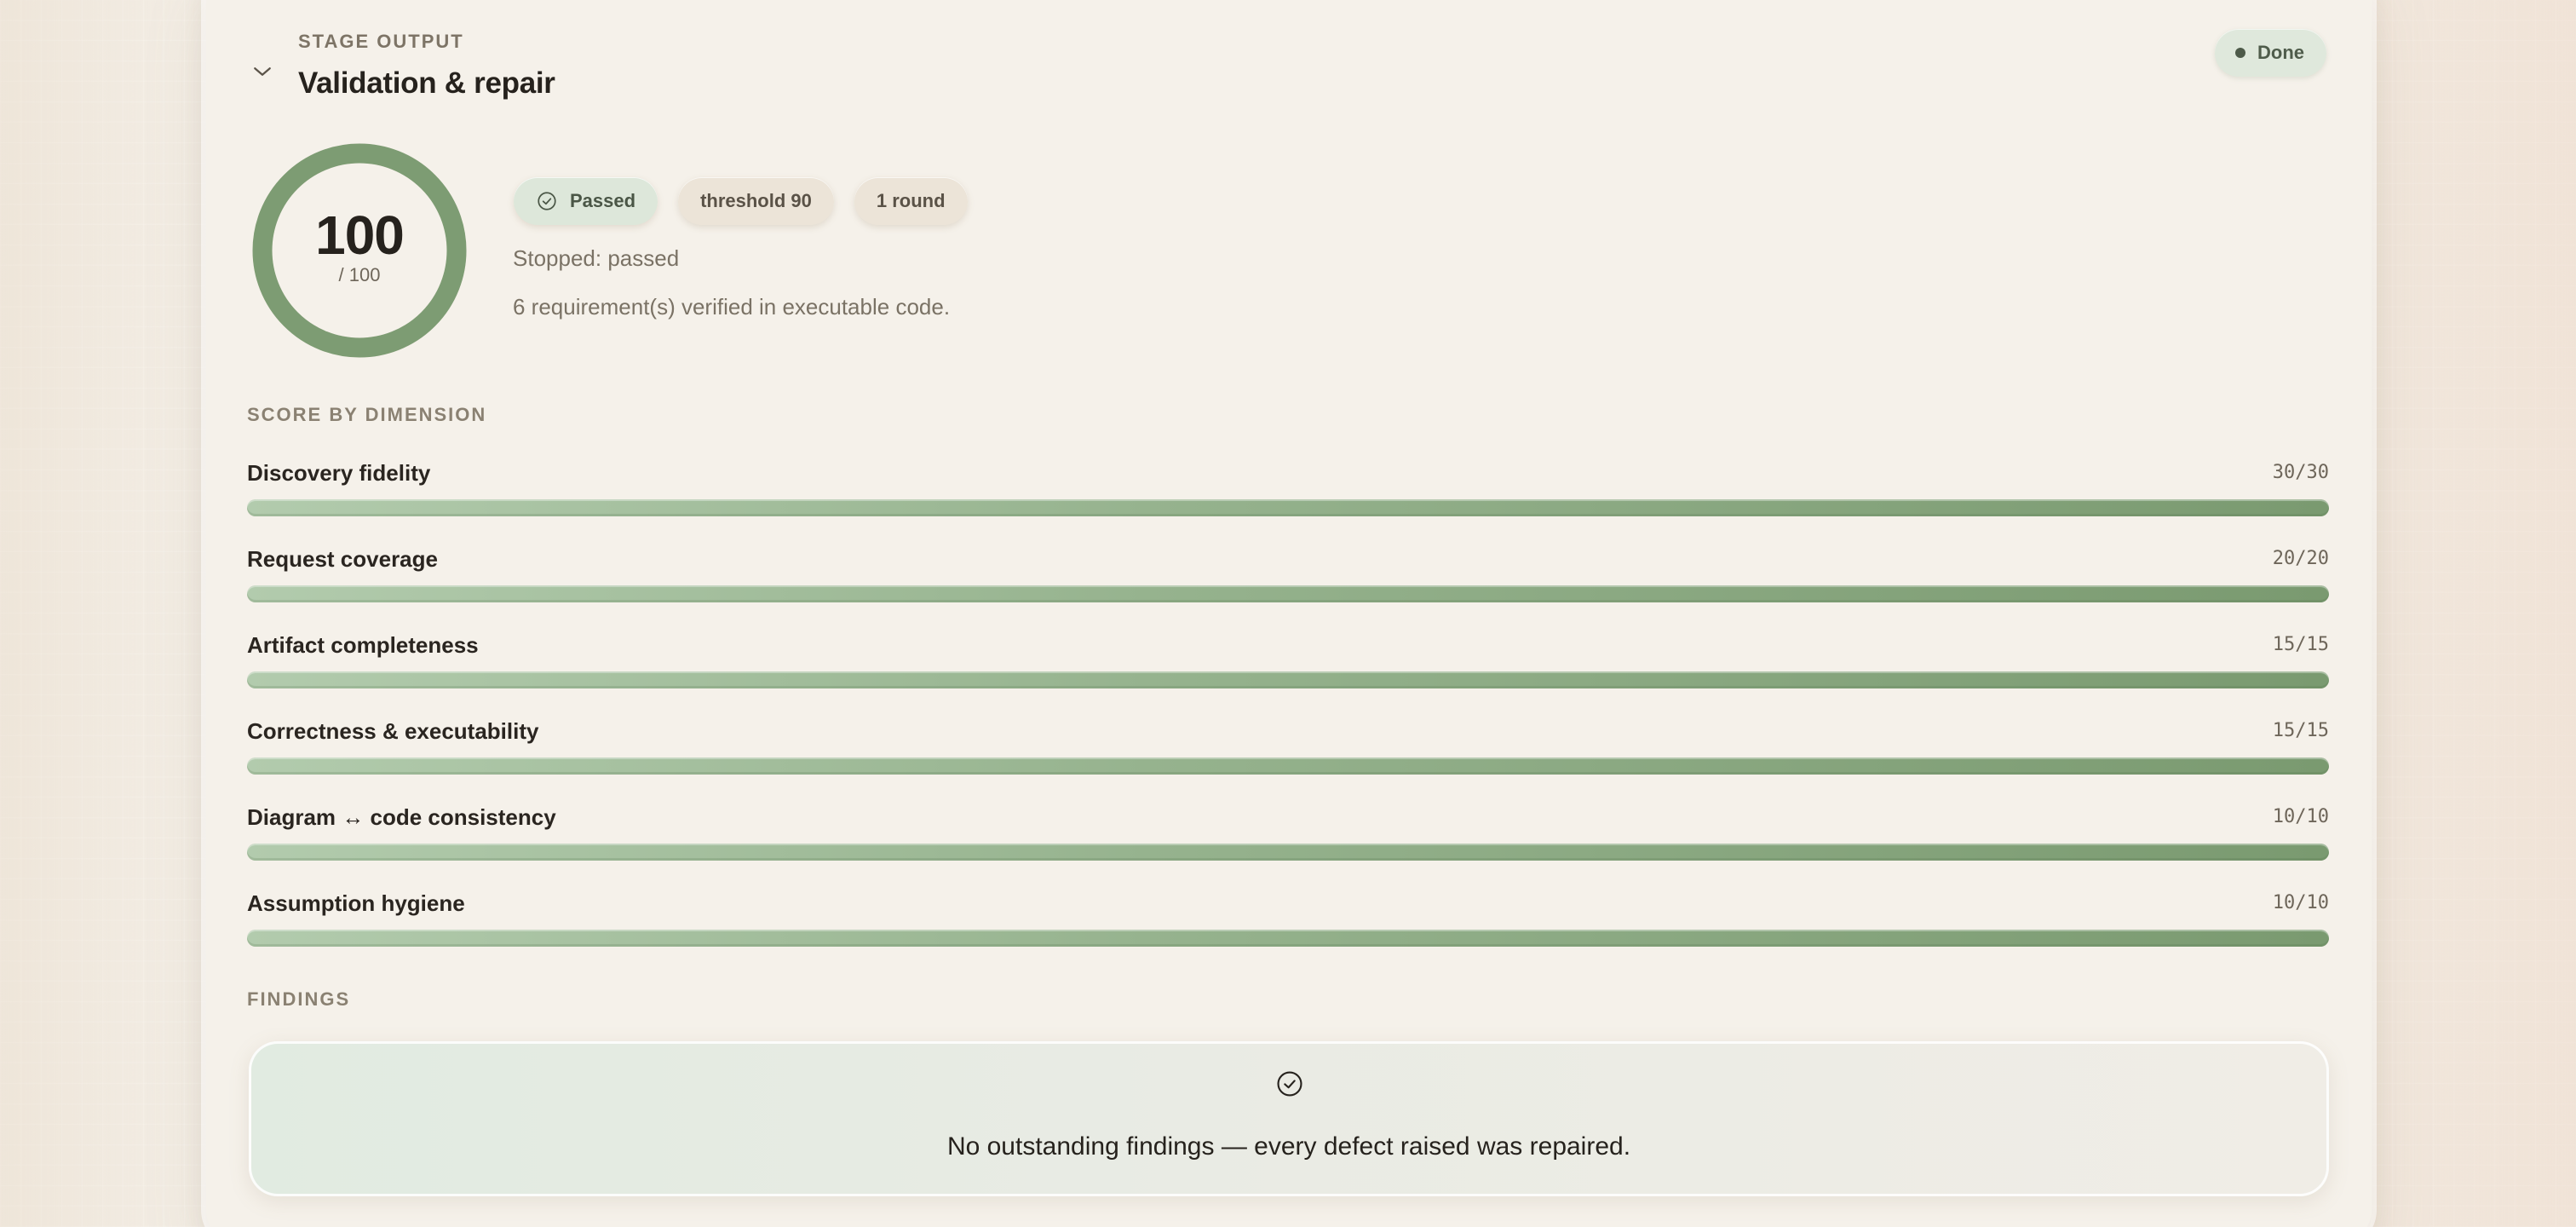 This screenshot has height=1227, width=2576. Describe the element at coordinates (342, 559) in the screenshot. I see `dimension-name: Request coverage` at that location.